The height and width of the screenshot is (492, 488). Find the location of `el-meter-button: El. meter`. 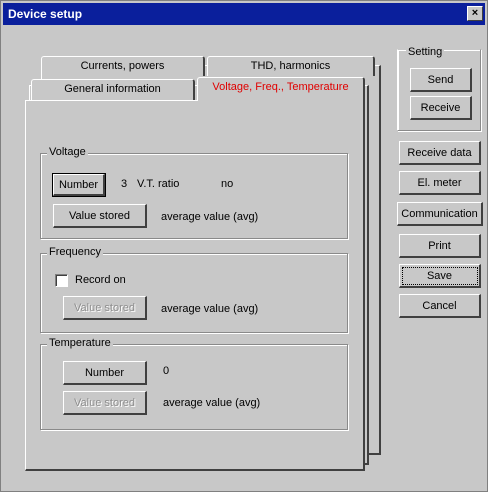

el-meter-button: El. meter is located at coordinates (440, 183).